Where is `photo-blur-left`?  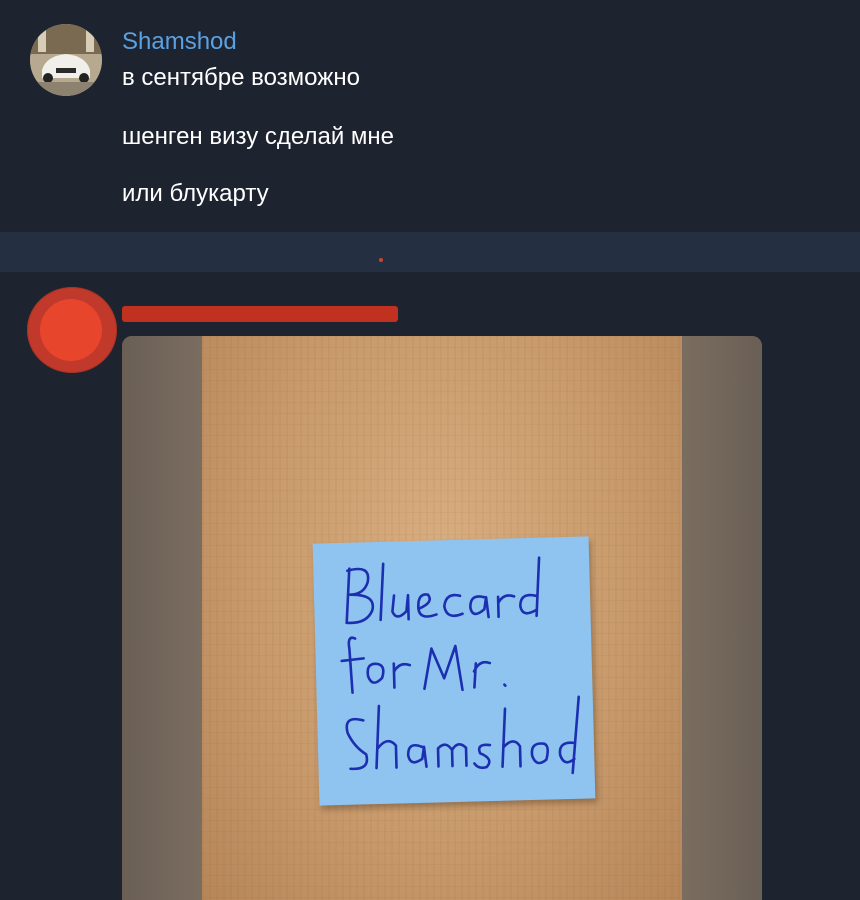 photo-blur-left is located at coordinates (162, 618).